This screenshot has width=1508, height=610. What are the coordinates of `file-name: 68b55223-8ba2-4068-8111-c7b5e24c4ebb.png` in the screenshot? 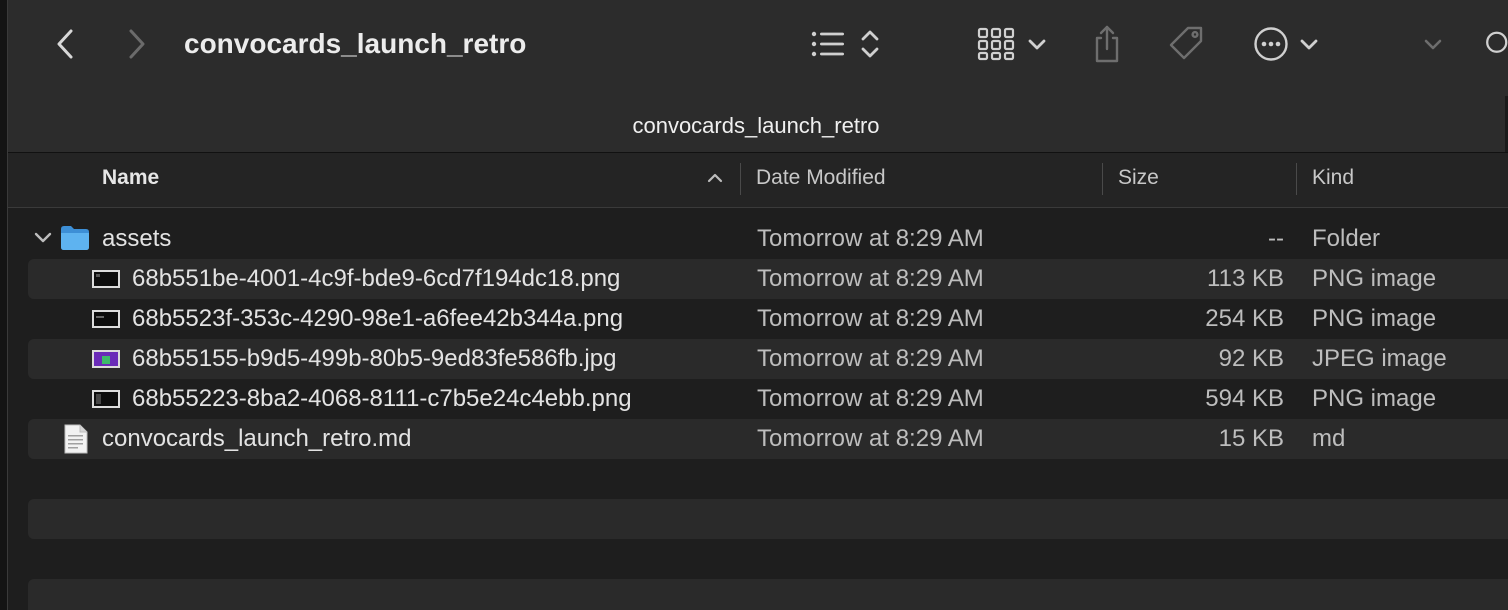 It's located at (382, 398).